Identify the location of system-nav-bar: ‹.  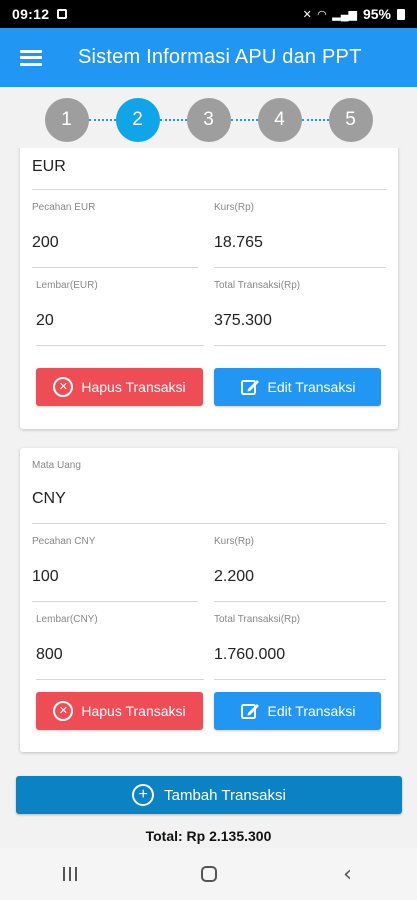
(208, 874).